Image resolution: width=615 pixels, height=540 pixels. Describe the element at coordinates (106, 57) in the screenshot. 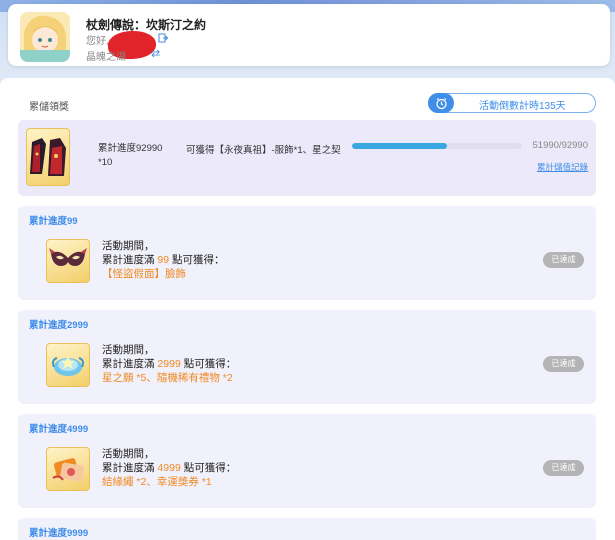

I see `server-name: 晶魄之湖` at that location.